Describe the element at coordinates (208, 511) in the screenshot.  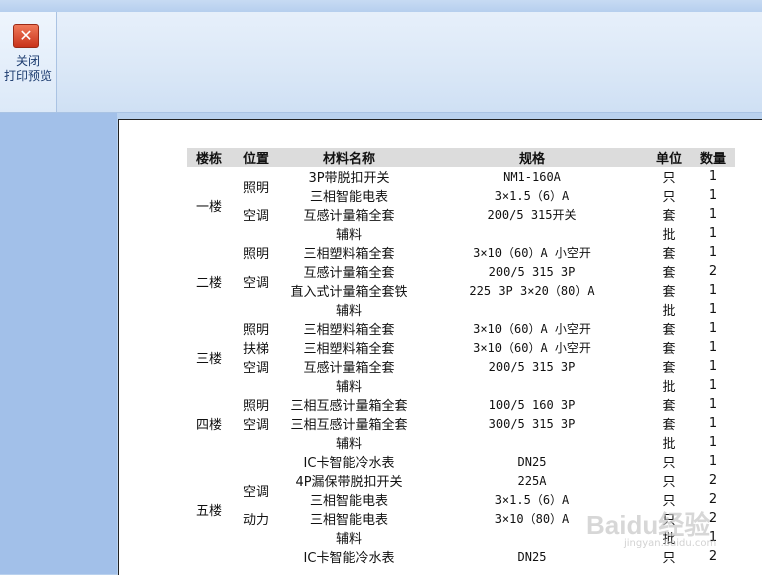
I see `floor-cell: 五楼` at that location.